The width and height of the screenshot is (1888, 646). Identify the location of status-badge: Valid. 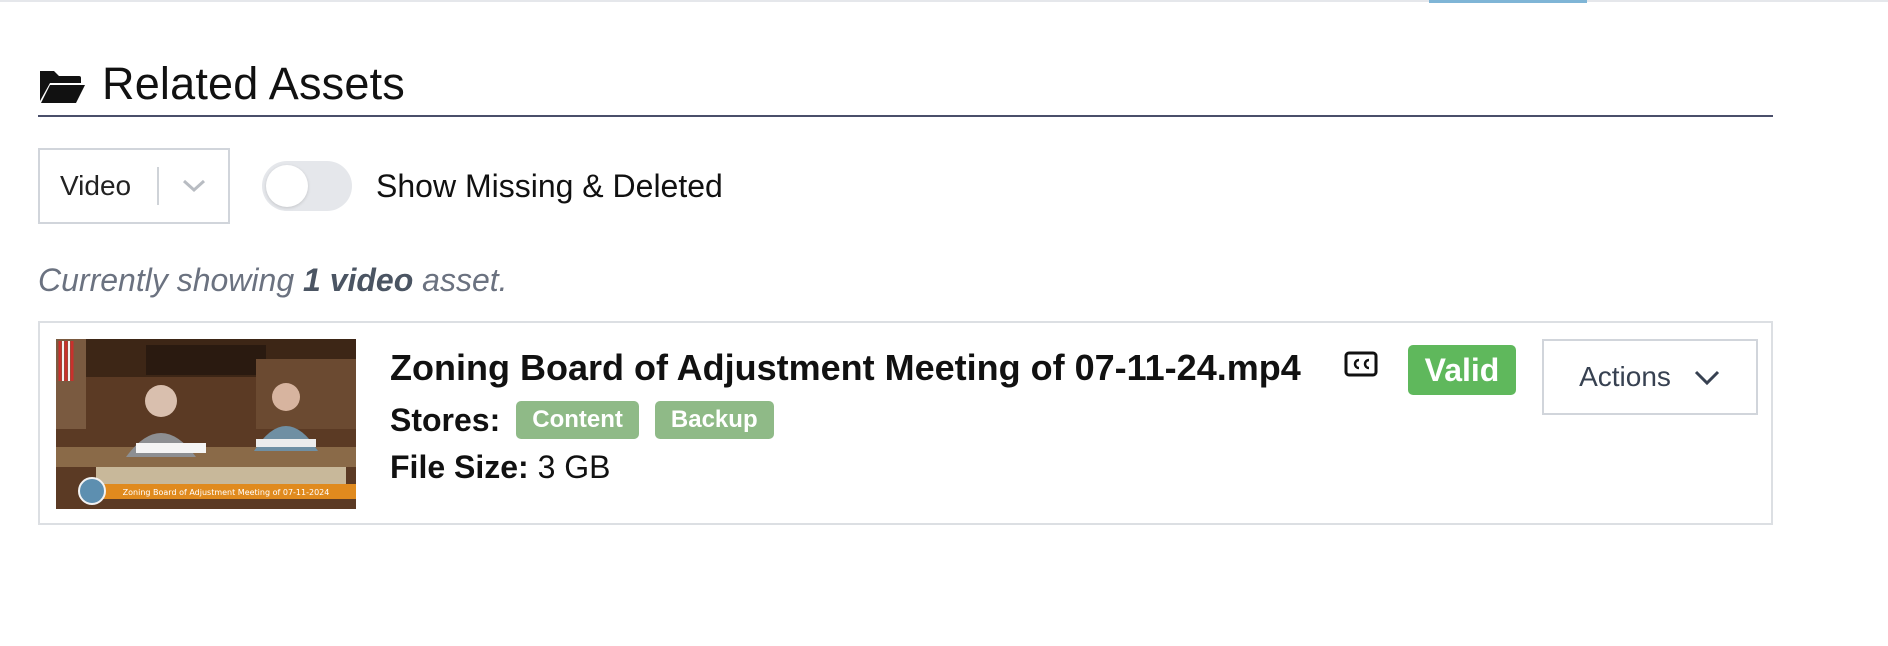
(1462, 370).